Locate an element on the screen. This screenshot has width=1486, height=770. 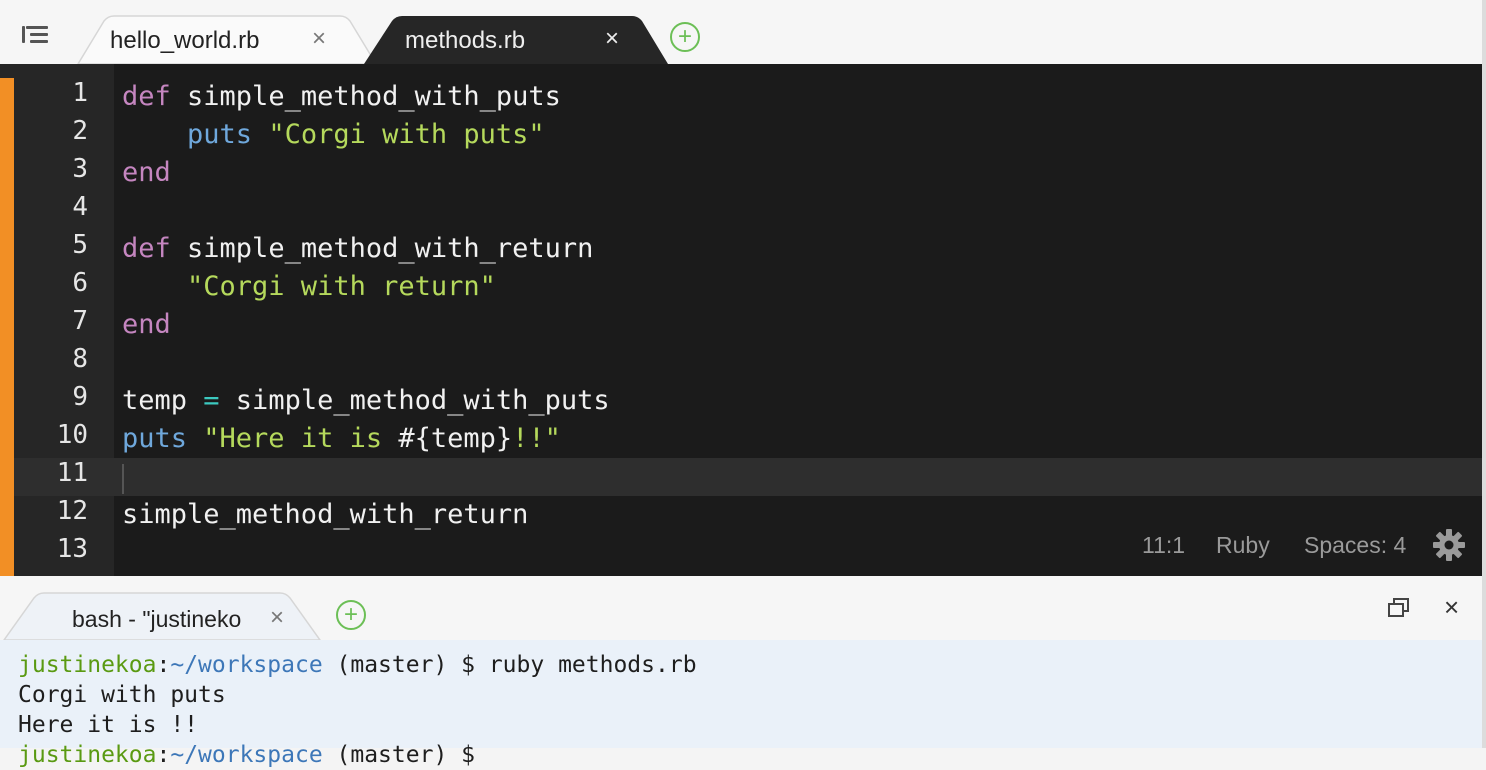
close-panel-icon: × is located at coordinates (1451, 607).